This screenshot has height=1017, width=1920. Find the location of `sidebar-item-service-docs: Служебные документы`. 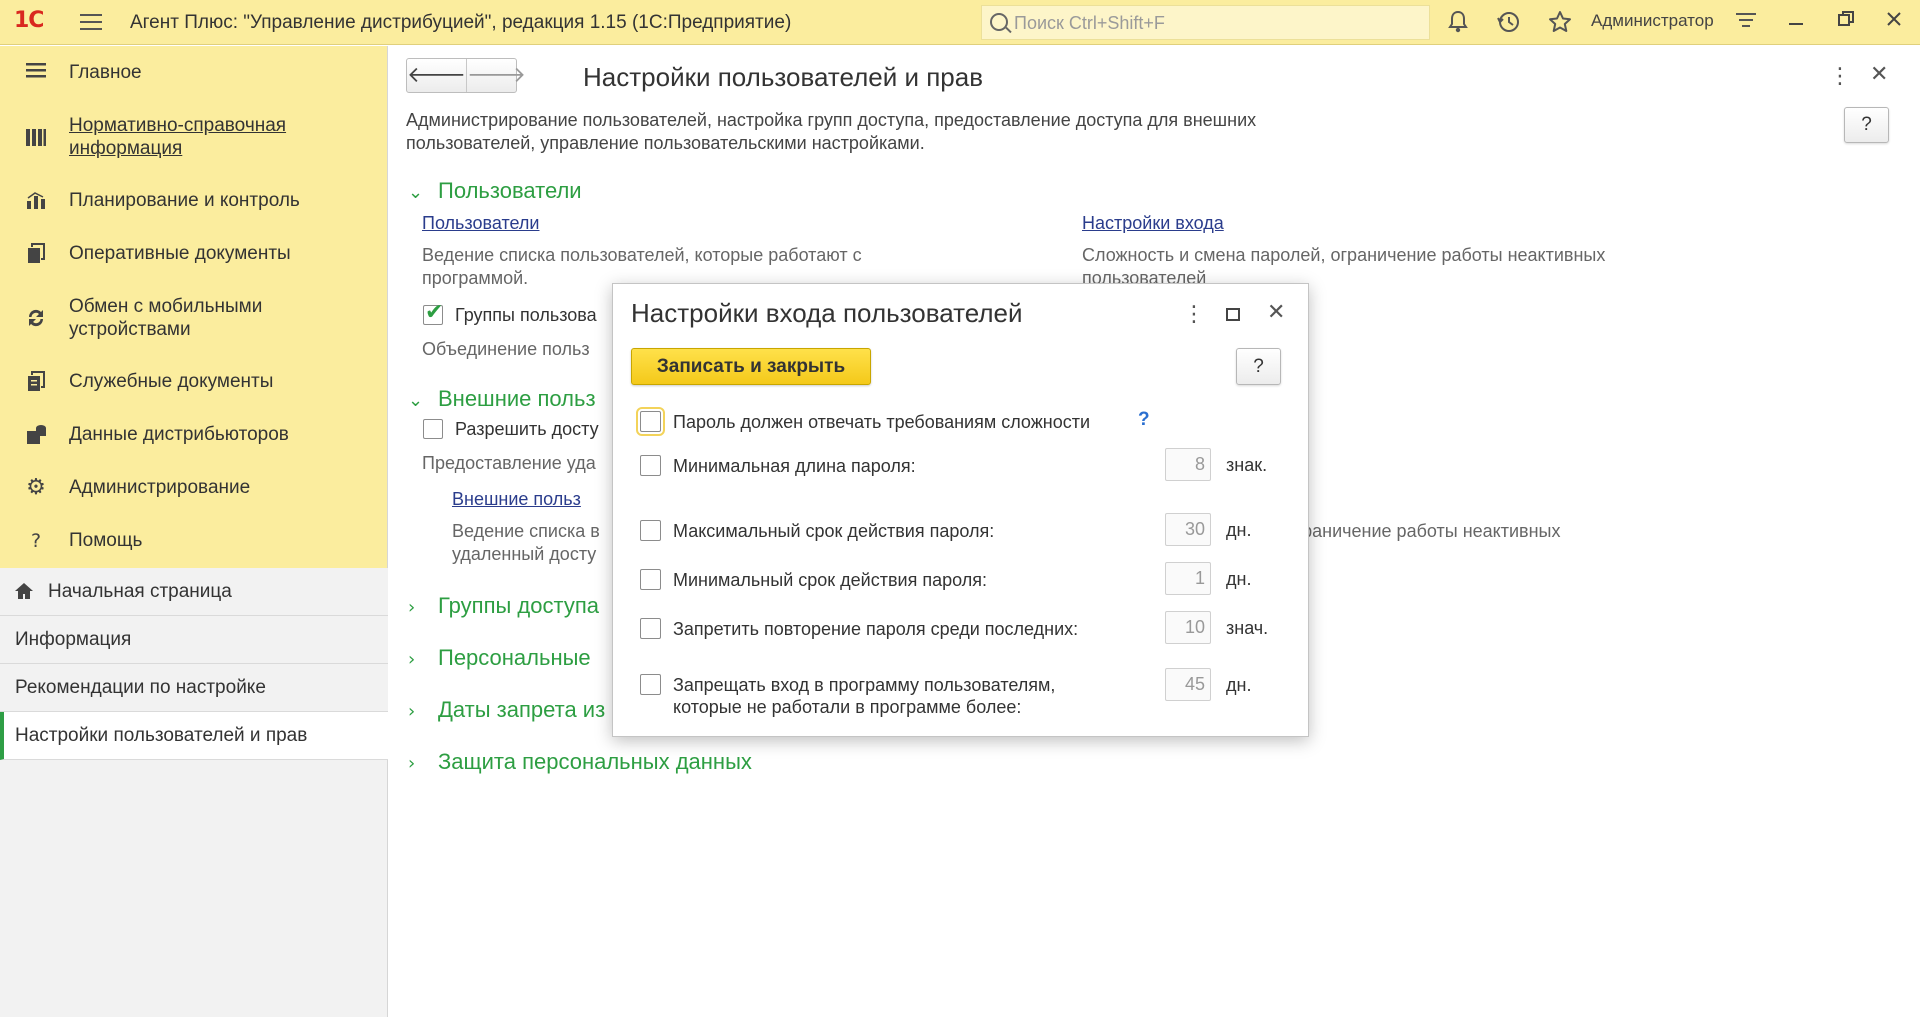

sidebar-item-service-docs: Служебные документы is located at coordinates (194, 383).